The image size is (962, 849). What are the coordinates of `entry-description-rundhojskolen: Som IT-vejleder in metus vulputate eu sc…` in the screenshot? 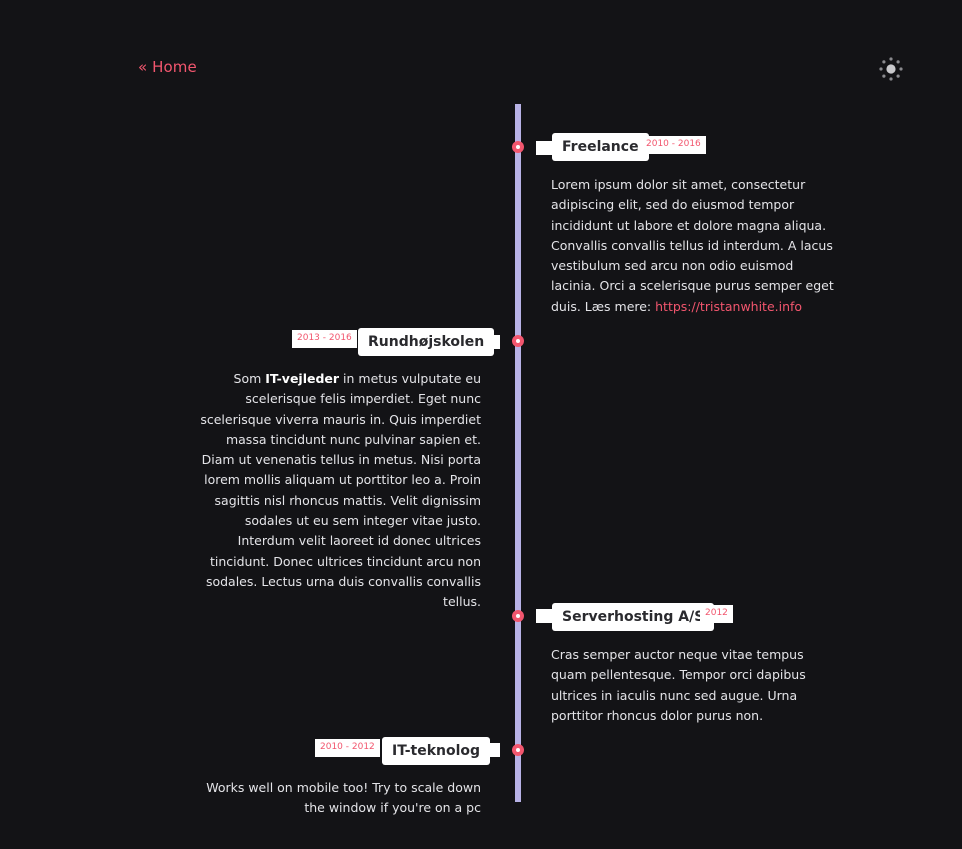 It's located at (338, 491).